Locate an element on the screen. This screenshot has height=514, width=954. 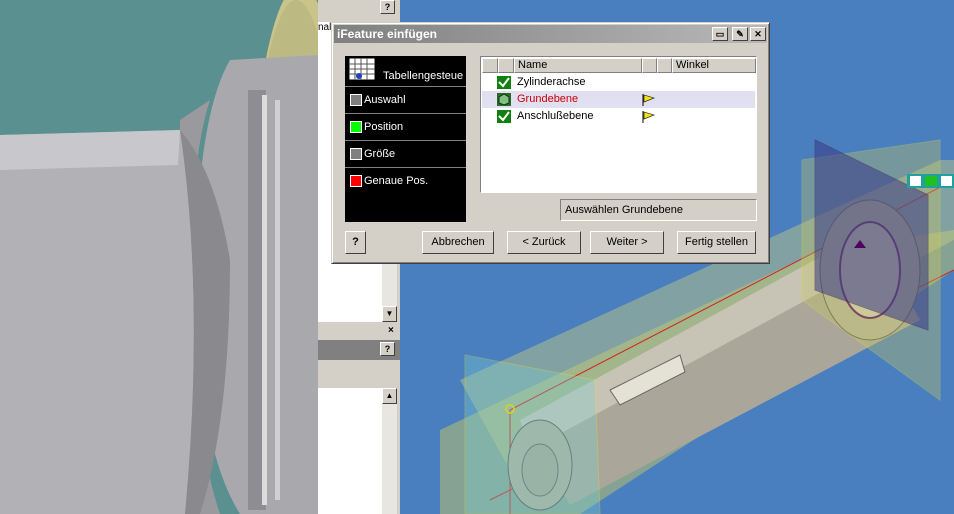
col-header-name: Name is located at coordinates (578, 65).